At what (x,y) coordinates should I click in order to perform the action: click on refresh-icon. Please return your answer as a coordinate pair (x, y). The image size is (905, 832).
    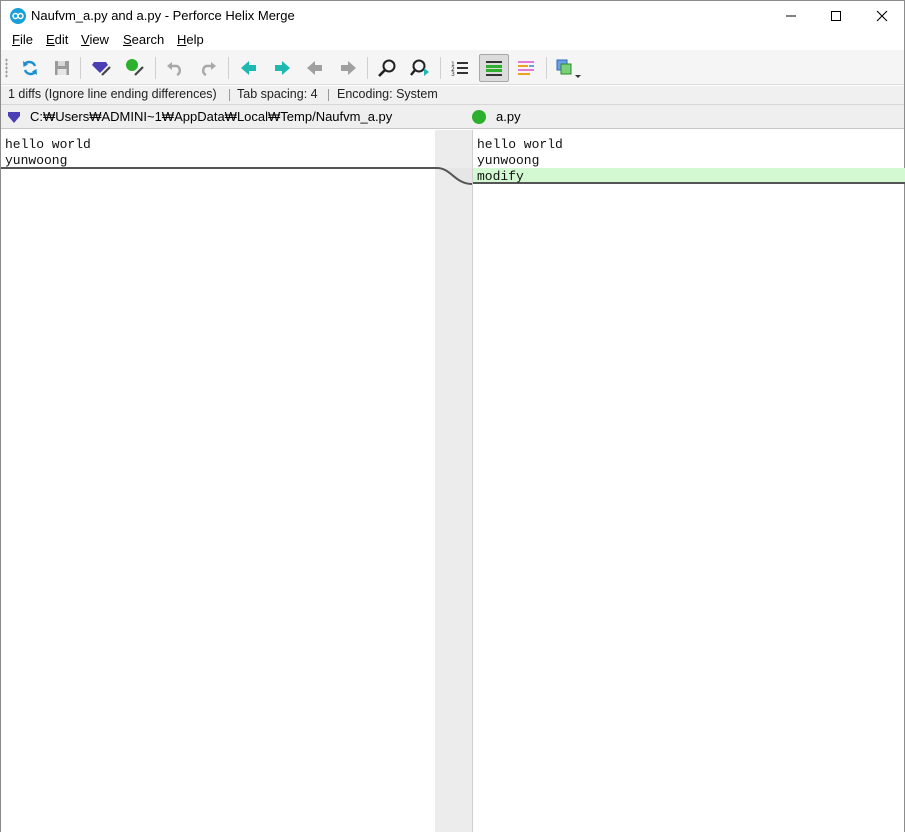
    Looking at the image, I should click on (30, 68).